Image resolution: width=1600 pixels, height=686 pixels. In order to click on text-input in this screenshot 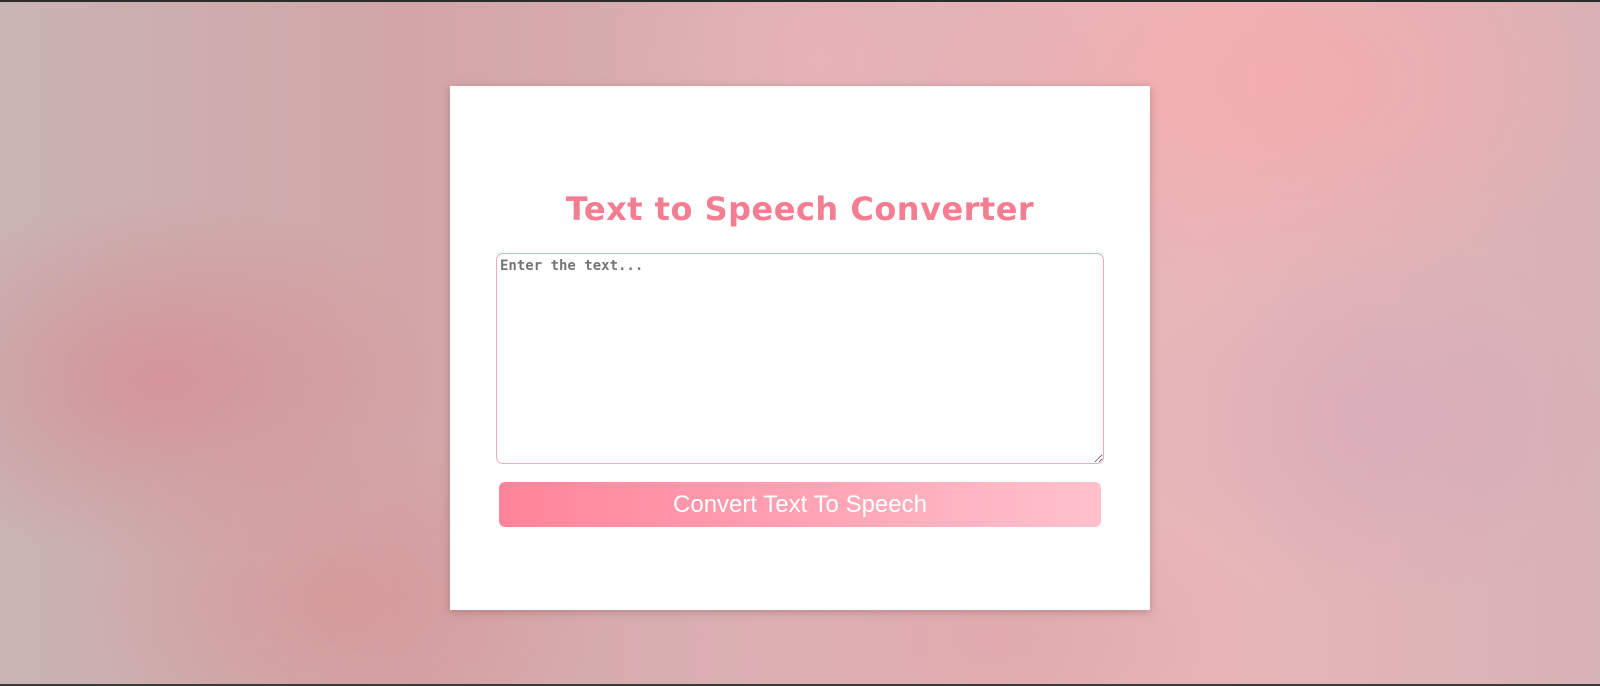, I will do `click(800, 358)`.